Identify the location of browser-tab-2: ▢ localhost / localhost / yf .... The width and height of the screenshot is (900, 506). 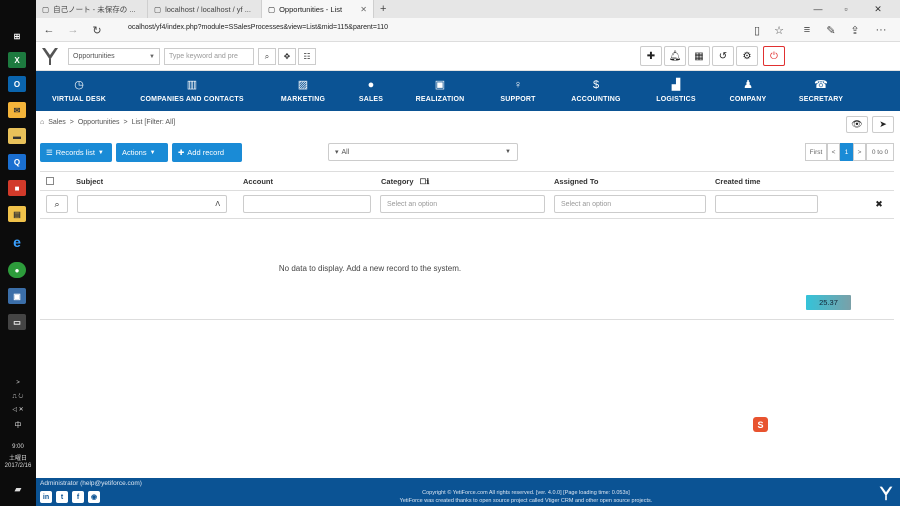
(205, 9).